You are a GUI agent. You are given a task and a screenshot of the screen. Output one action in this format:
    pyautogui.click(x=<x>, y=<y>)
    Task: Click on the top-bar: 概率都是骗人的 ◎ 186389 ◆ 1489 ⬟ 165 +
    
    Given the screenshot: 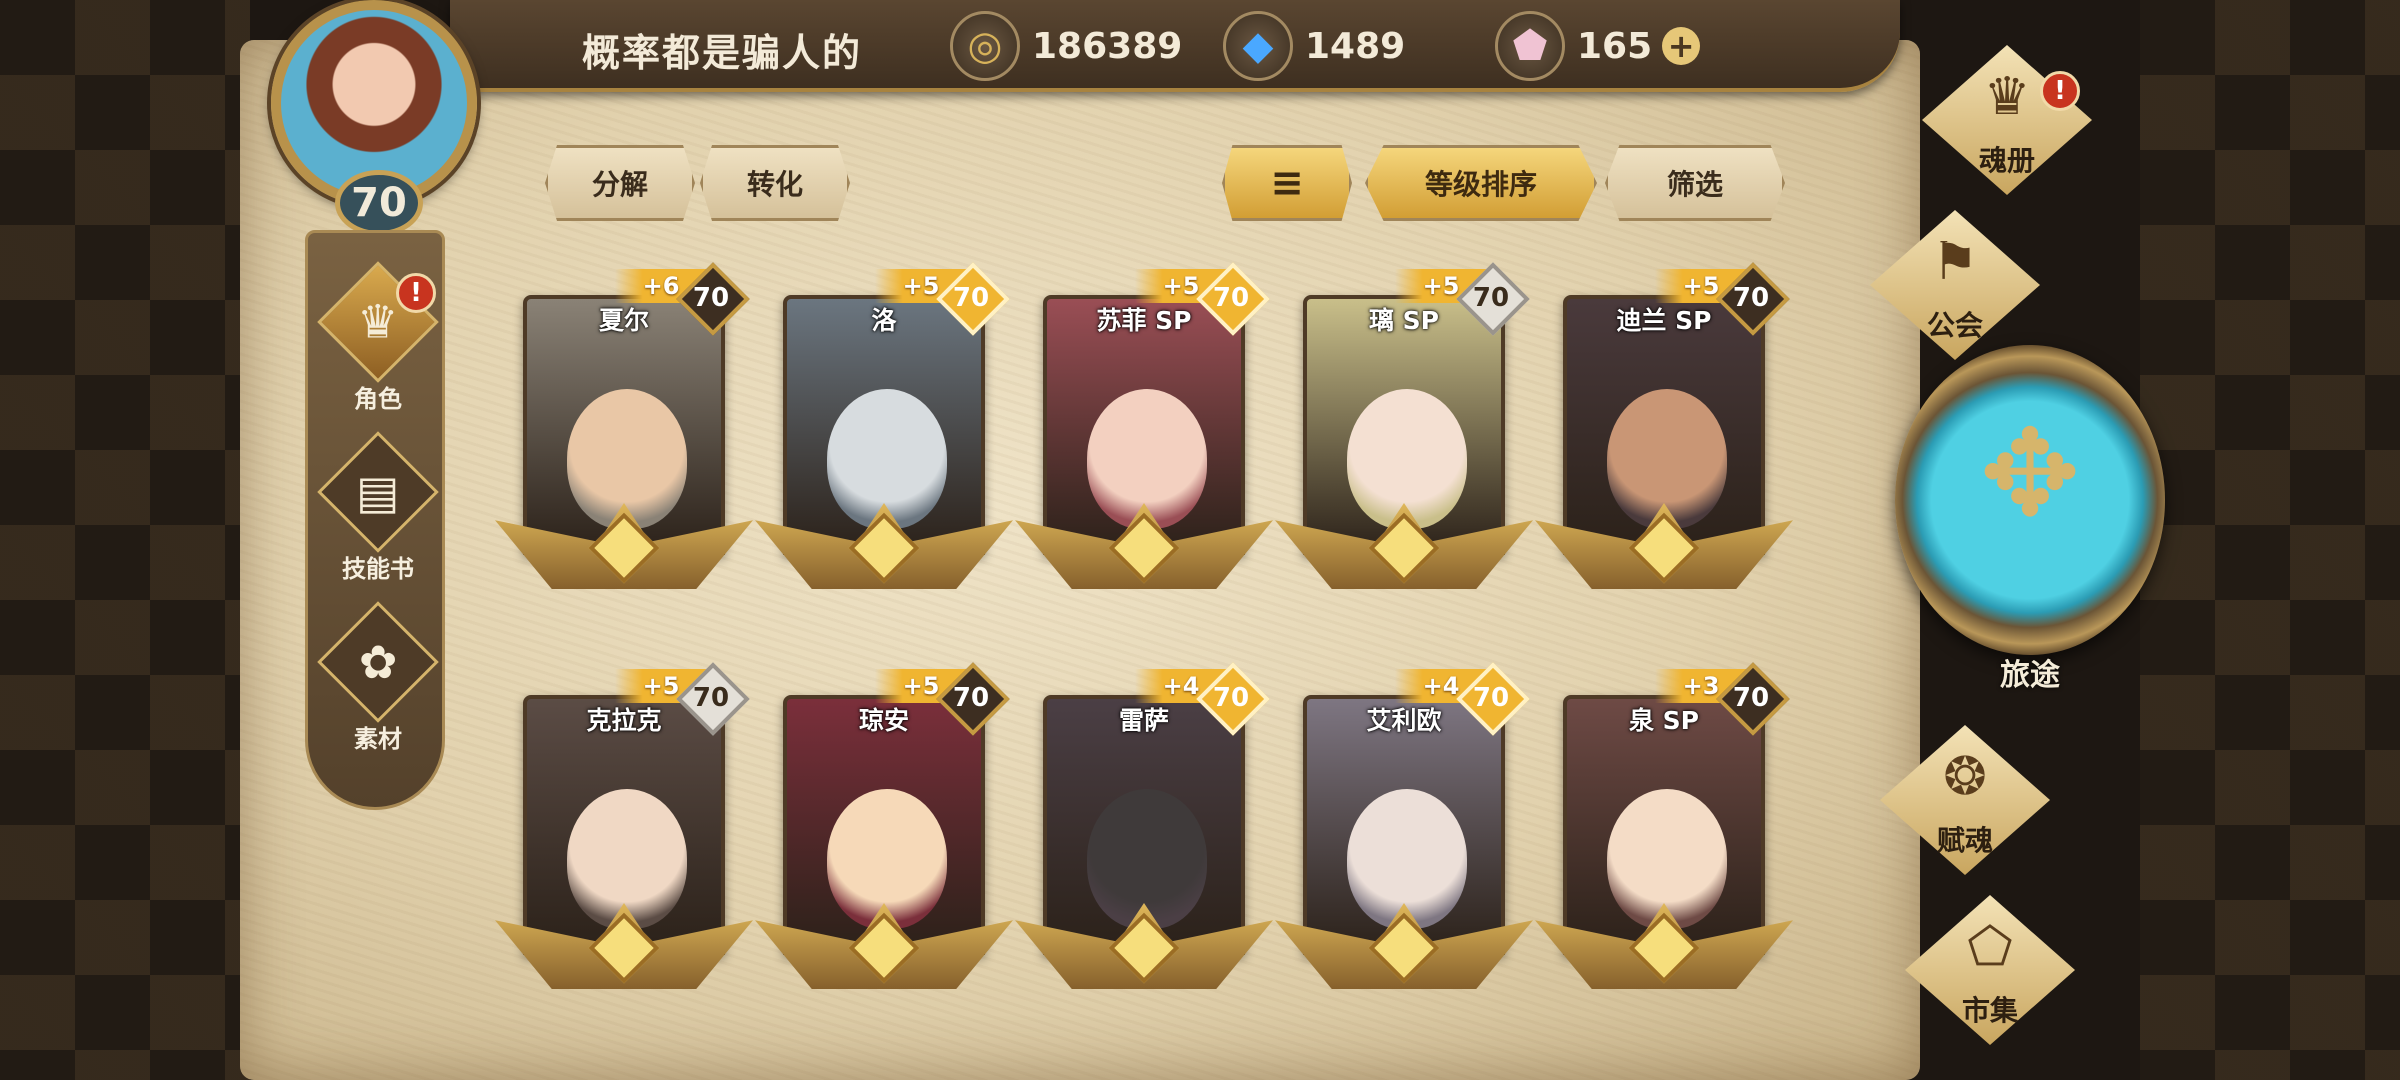 What is the action you would take?
    pyautogui.click(x=1175, y=46)
    